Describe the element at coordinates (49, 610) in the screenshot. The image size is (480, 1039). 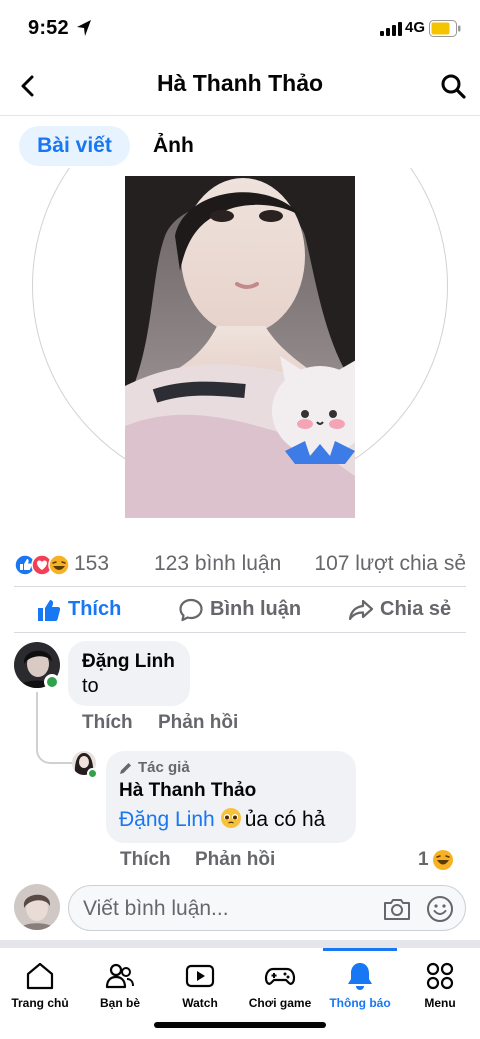
I see `thumbs-up-icon` at that location.